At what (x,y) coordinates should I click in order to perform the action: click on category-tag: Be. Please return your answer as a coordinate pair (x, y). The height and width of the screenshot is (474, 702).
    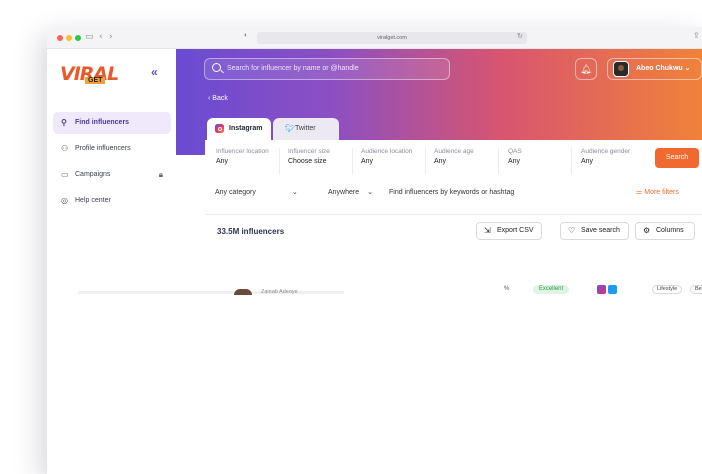
    Looking at the image, I should click on (696, 289).